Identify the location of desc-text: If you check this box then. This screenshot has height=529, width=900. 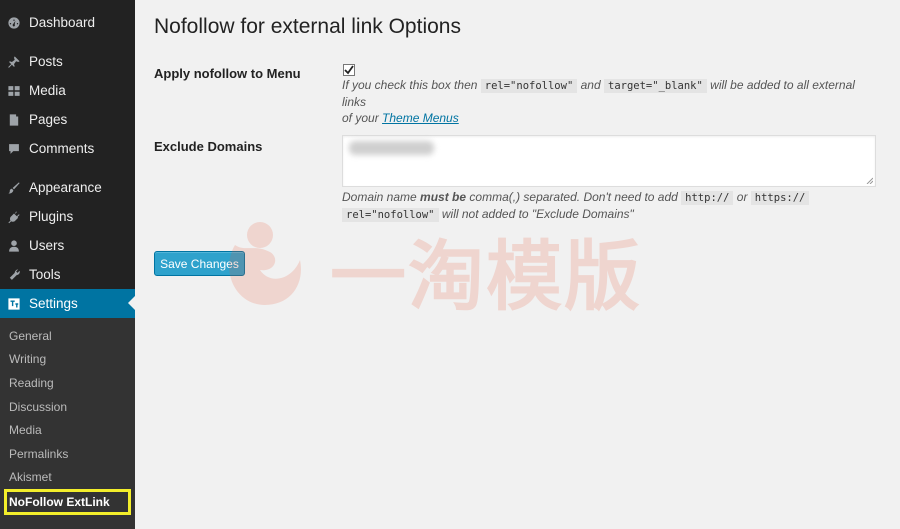
(410, 85).